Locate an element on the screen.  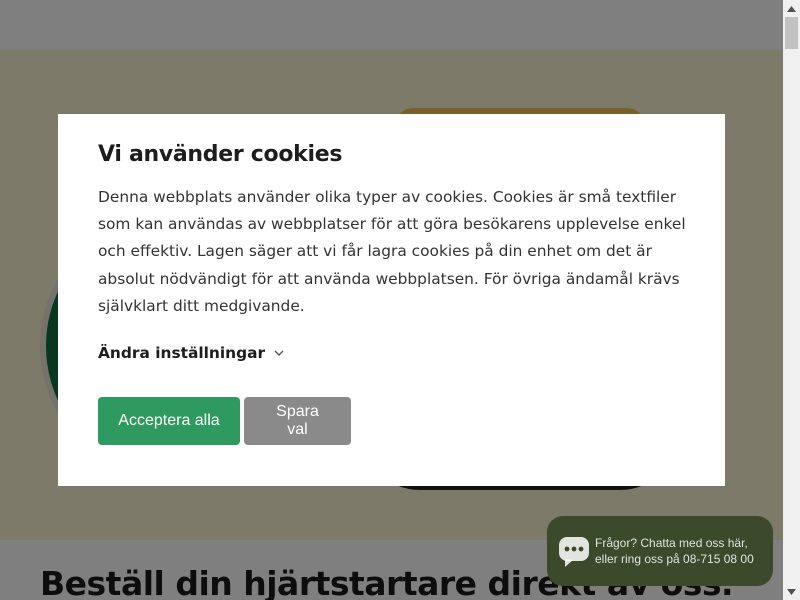
scroll-up-arrow is located at coordinates (791, 8).